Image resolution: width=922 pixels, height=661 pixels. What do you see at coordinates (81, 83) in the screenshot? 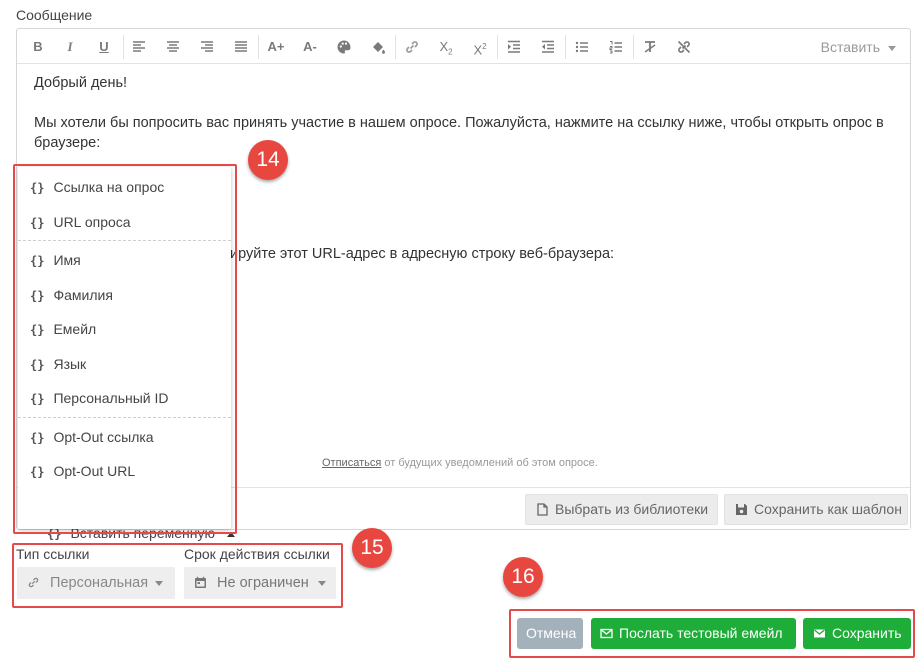
I see `greeting-text: Добрый день!` at bounding box center [81, 83].